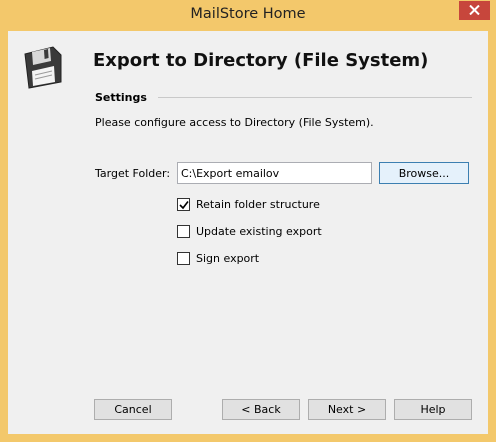 This screenshot has width=496, height=442. Describe the element at coordinates (315, 97) in the screenshot. I see `section-divider` at that location.